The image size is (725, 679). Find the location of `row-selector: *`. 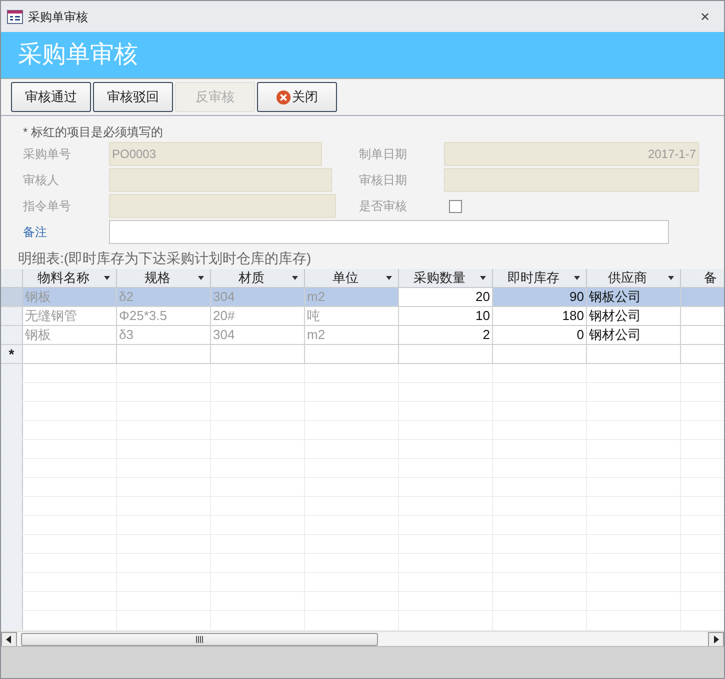

row-selector: * is located at coordinates (12, 354).